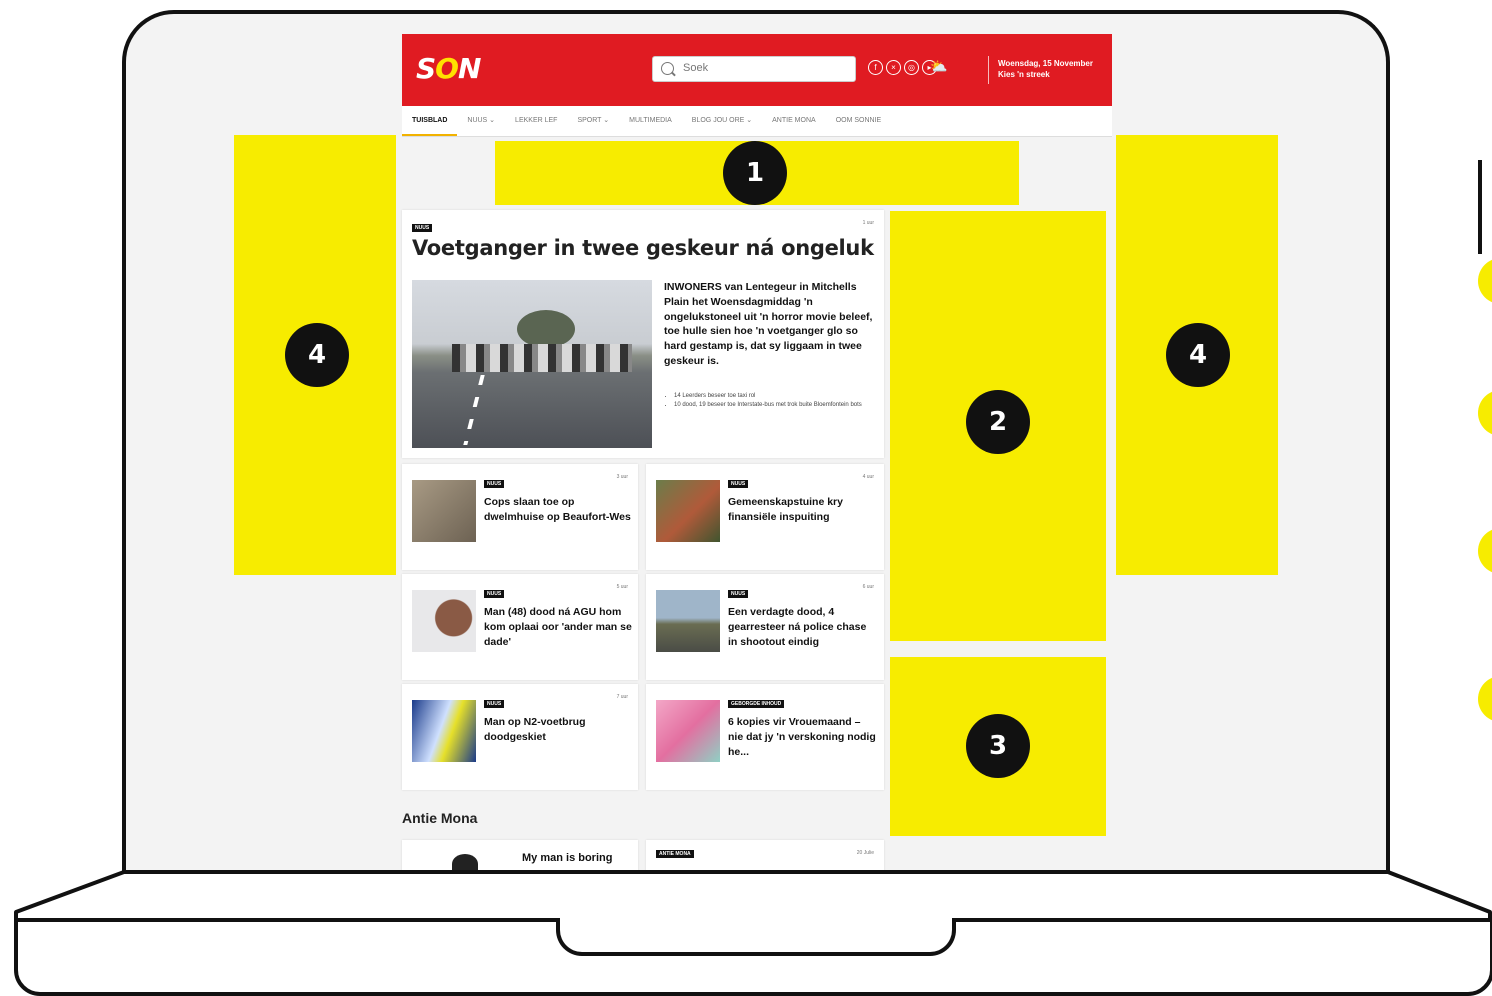  What do you see at coordinates (756, 937) in the screenshot?
I see `laptop-notch` at bounding box center [756, 937].